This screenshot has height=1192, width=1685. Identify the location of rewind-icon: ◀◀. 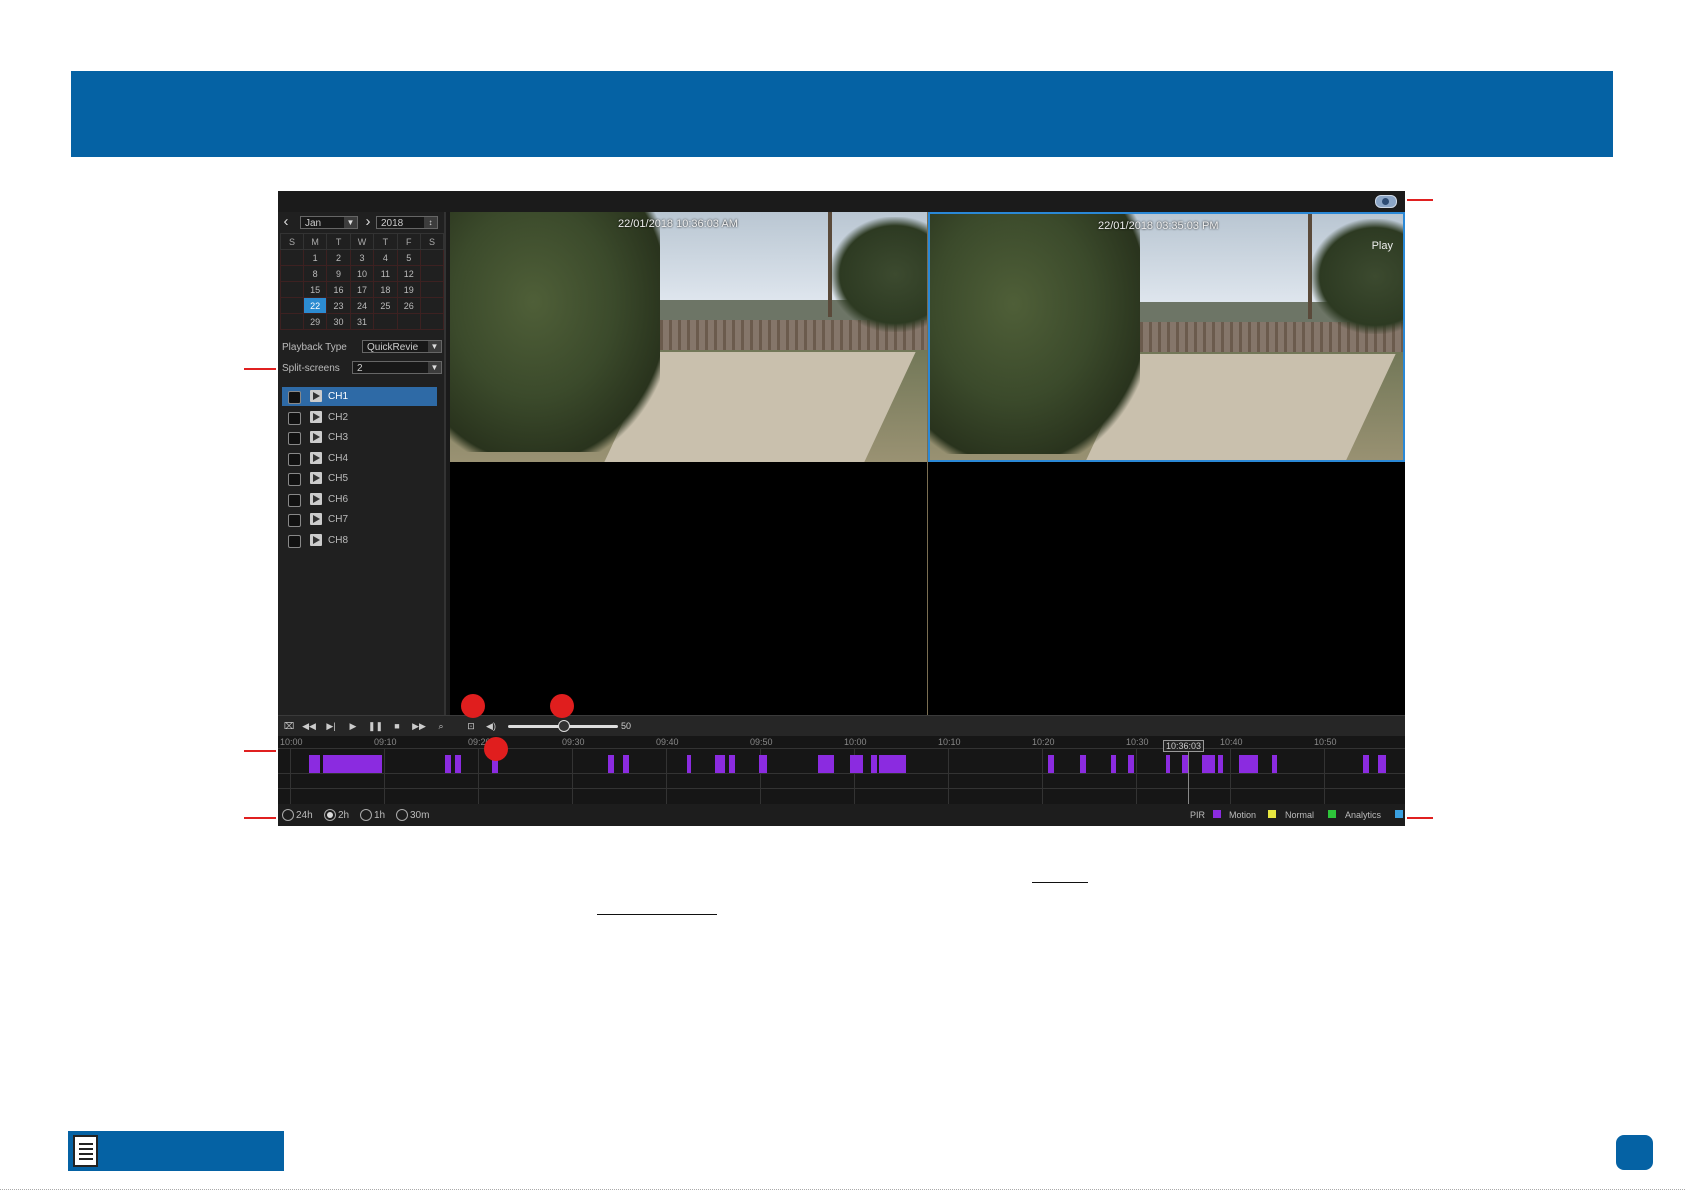
(309, 726).